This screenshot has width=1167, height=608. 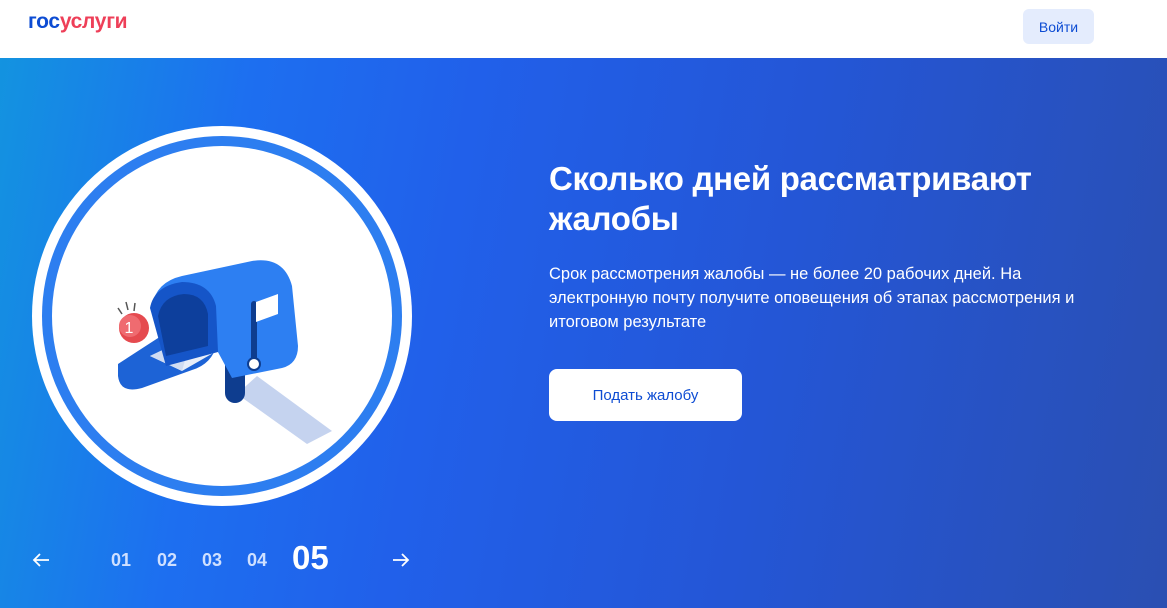 I want to click on pager-page-1: 01, so click(x=121, y=560).